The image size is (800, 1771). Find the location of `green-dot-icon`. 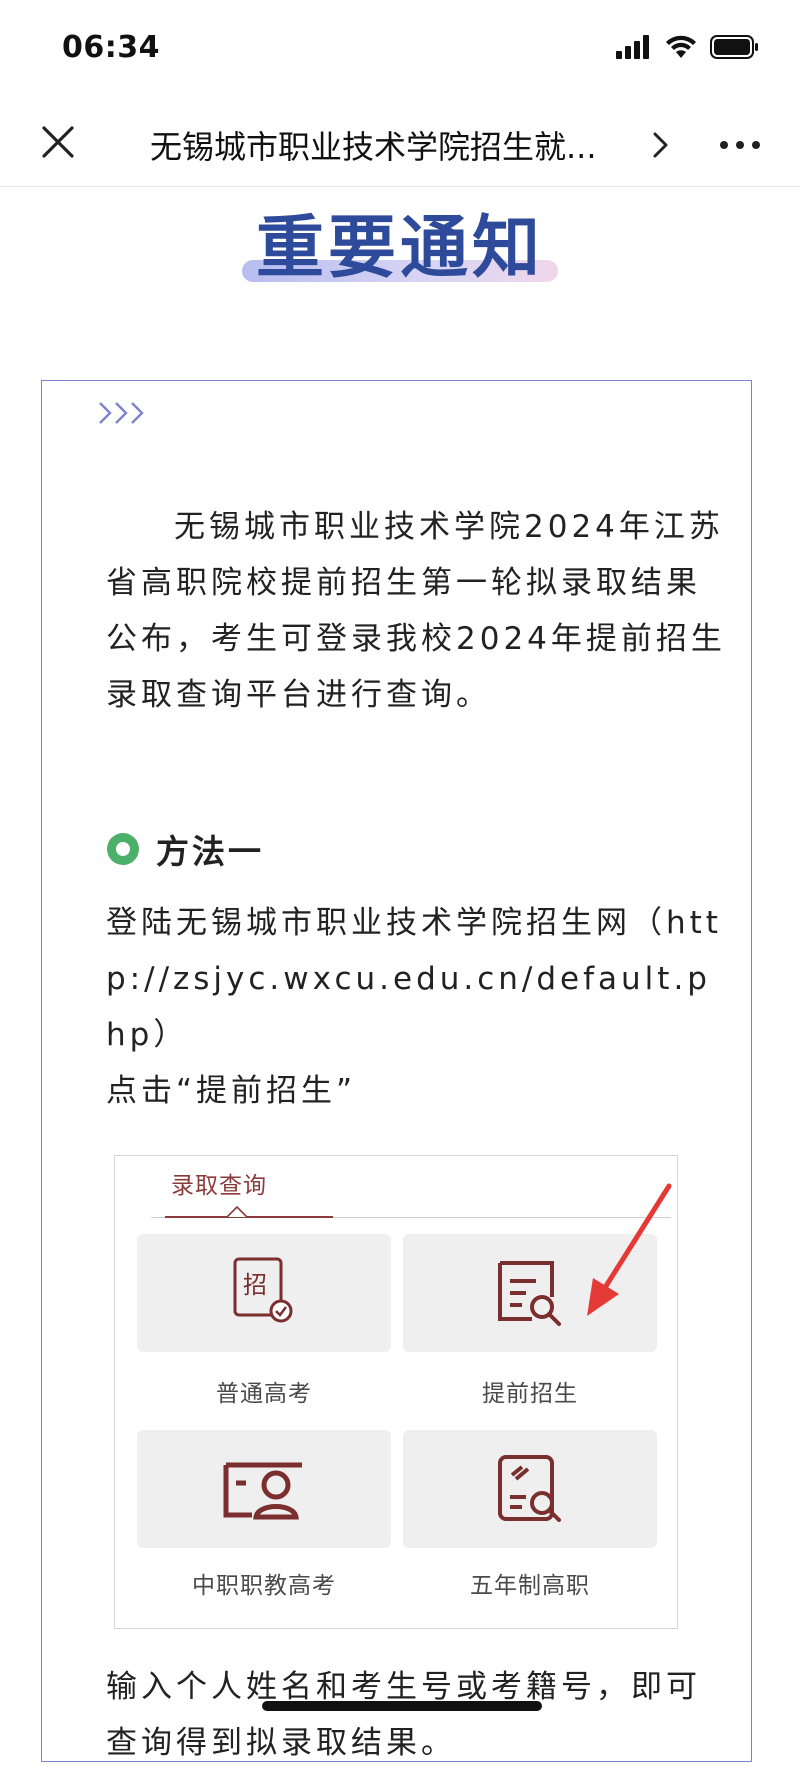

green-dot-icon is located at coordinates (123, 849).